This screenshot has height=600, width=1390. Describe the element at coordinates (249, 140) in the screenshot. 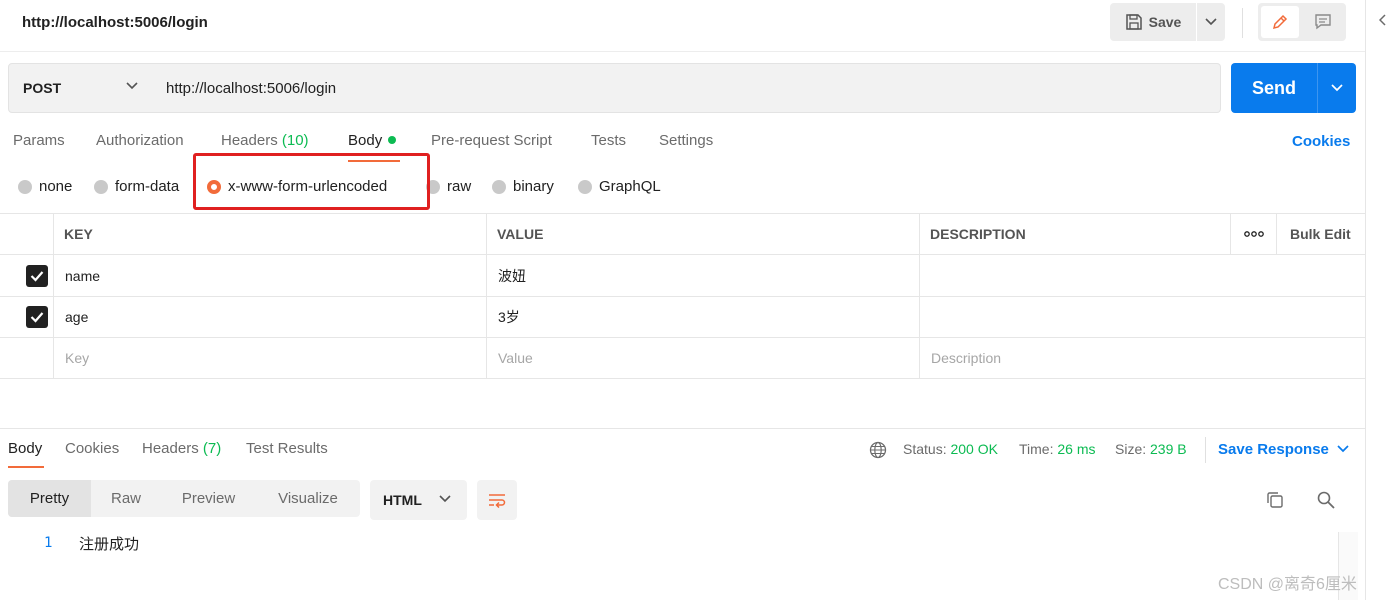

I see `tab-headers-label: Headers` at that location.